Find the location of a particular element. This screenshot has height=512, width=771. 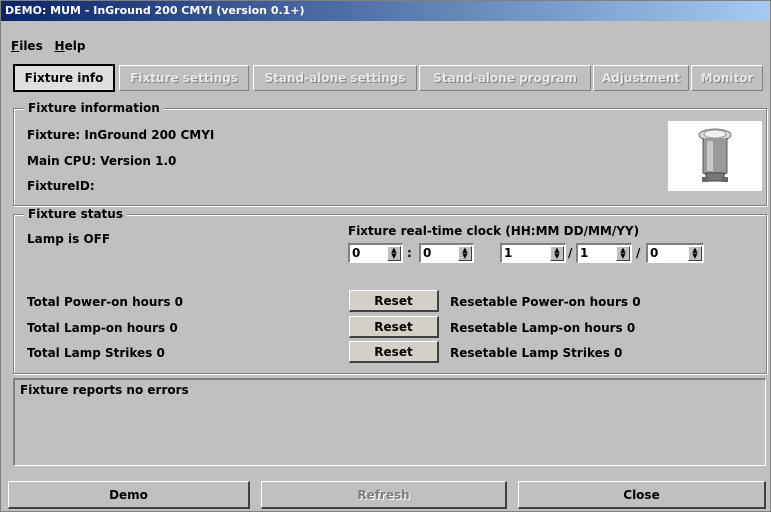

fixture-image is located at coordinates (715, 156).